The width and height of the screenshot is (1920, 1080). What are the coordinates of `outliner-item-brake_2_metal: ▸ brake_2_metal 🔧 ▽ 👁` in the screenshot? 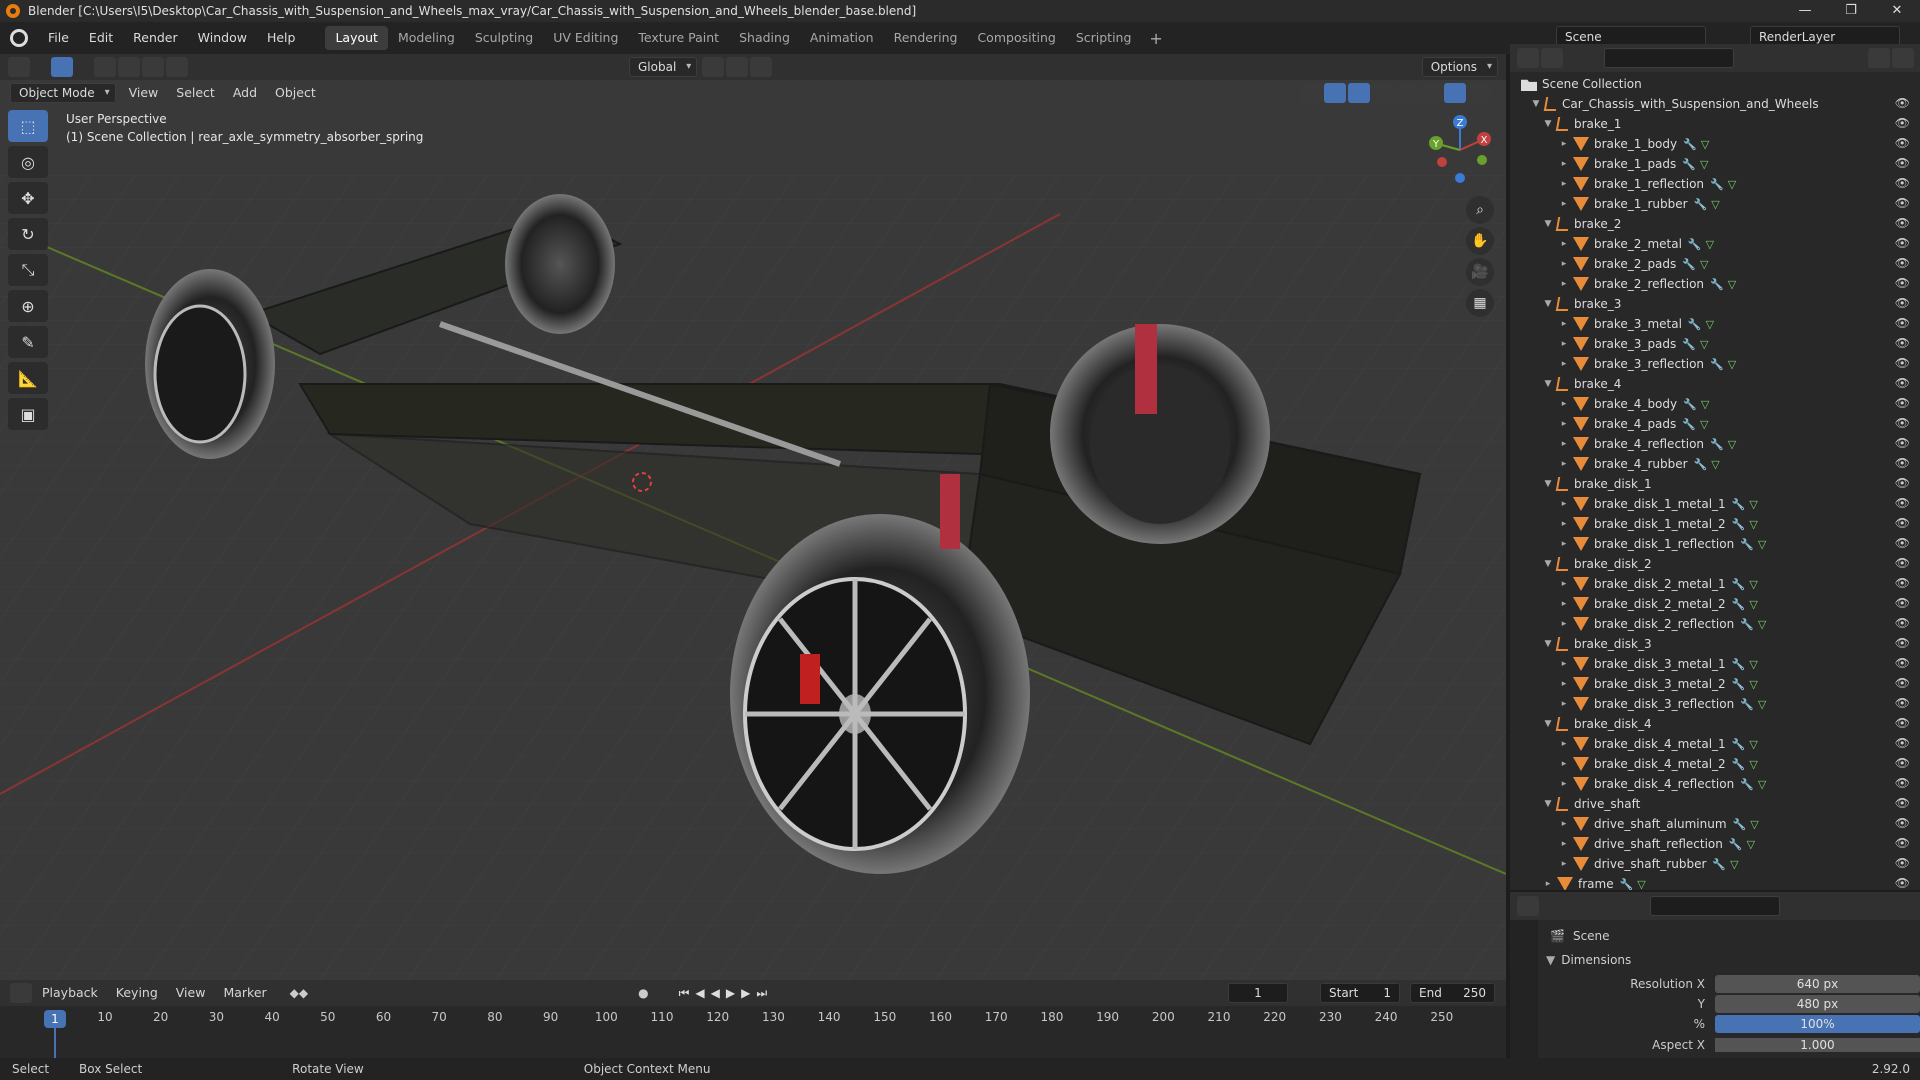 It's located at (1715, 244).